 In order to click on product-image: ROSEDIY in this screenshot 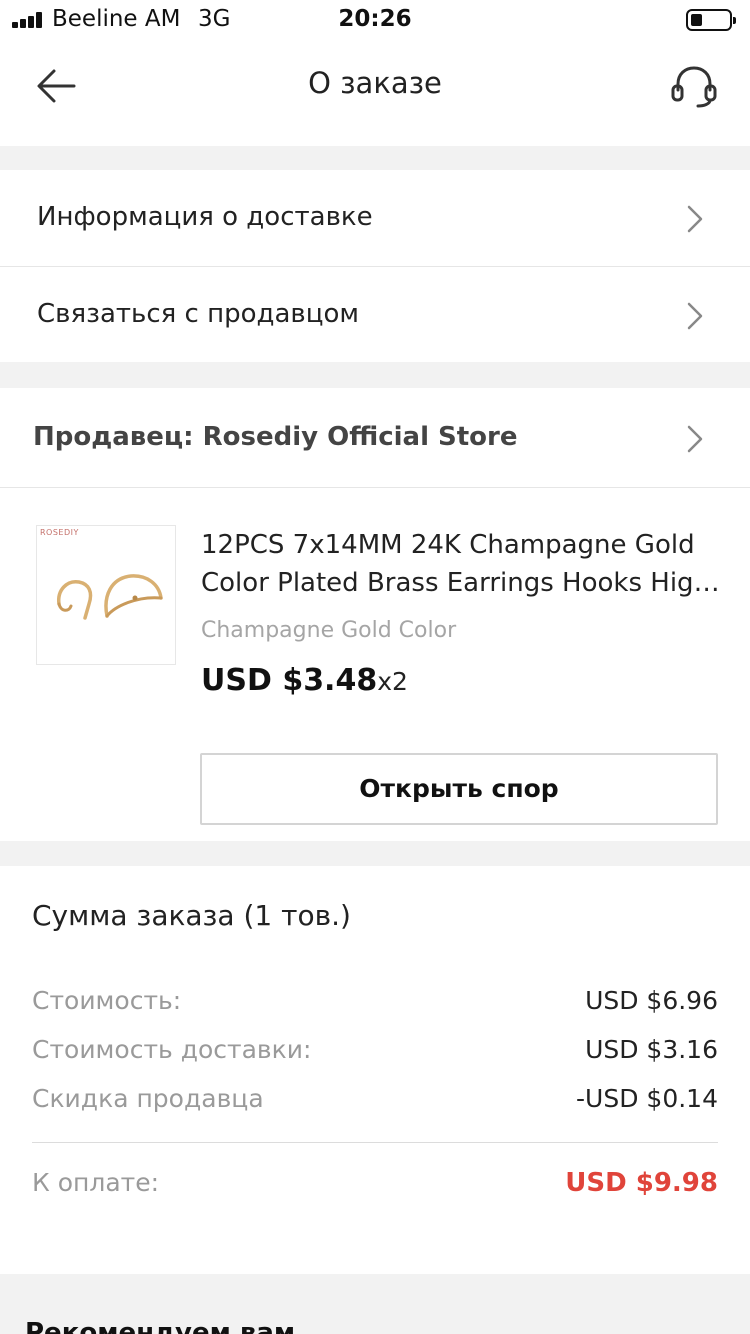, I will do `click(106, 595)`.